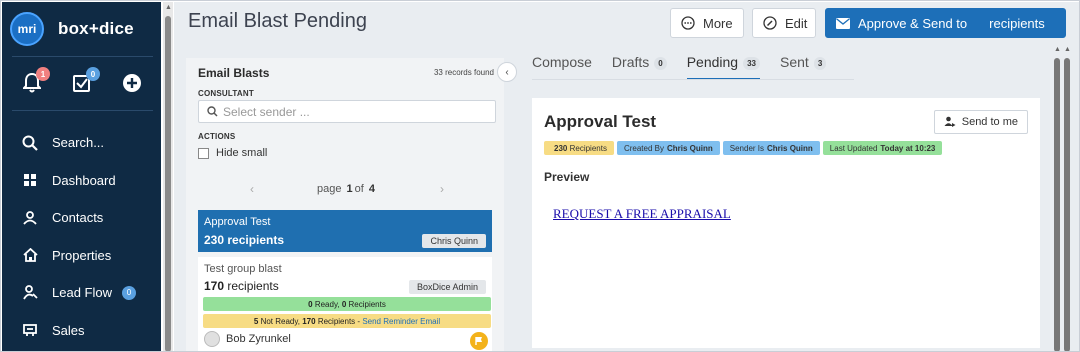 The height and width of the screenshot is (352, 1080). What do you see at coordinates (93, 74) in the screenshot?
I see `tasks-badge: 0` at bounding box center [93, 74].